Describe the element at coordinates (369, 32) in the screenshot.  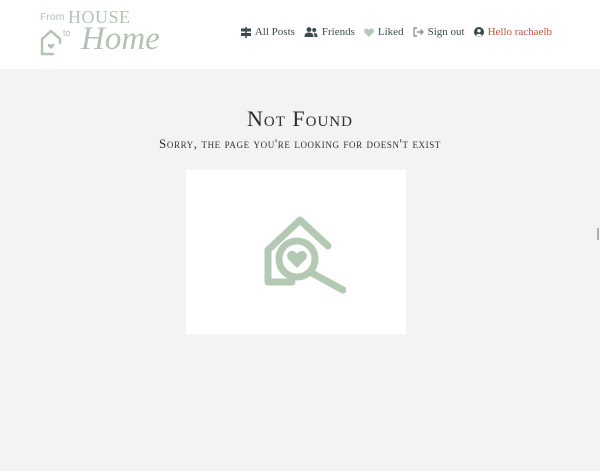
I see `heart-icon` at that location.